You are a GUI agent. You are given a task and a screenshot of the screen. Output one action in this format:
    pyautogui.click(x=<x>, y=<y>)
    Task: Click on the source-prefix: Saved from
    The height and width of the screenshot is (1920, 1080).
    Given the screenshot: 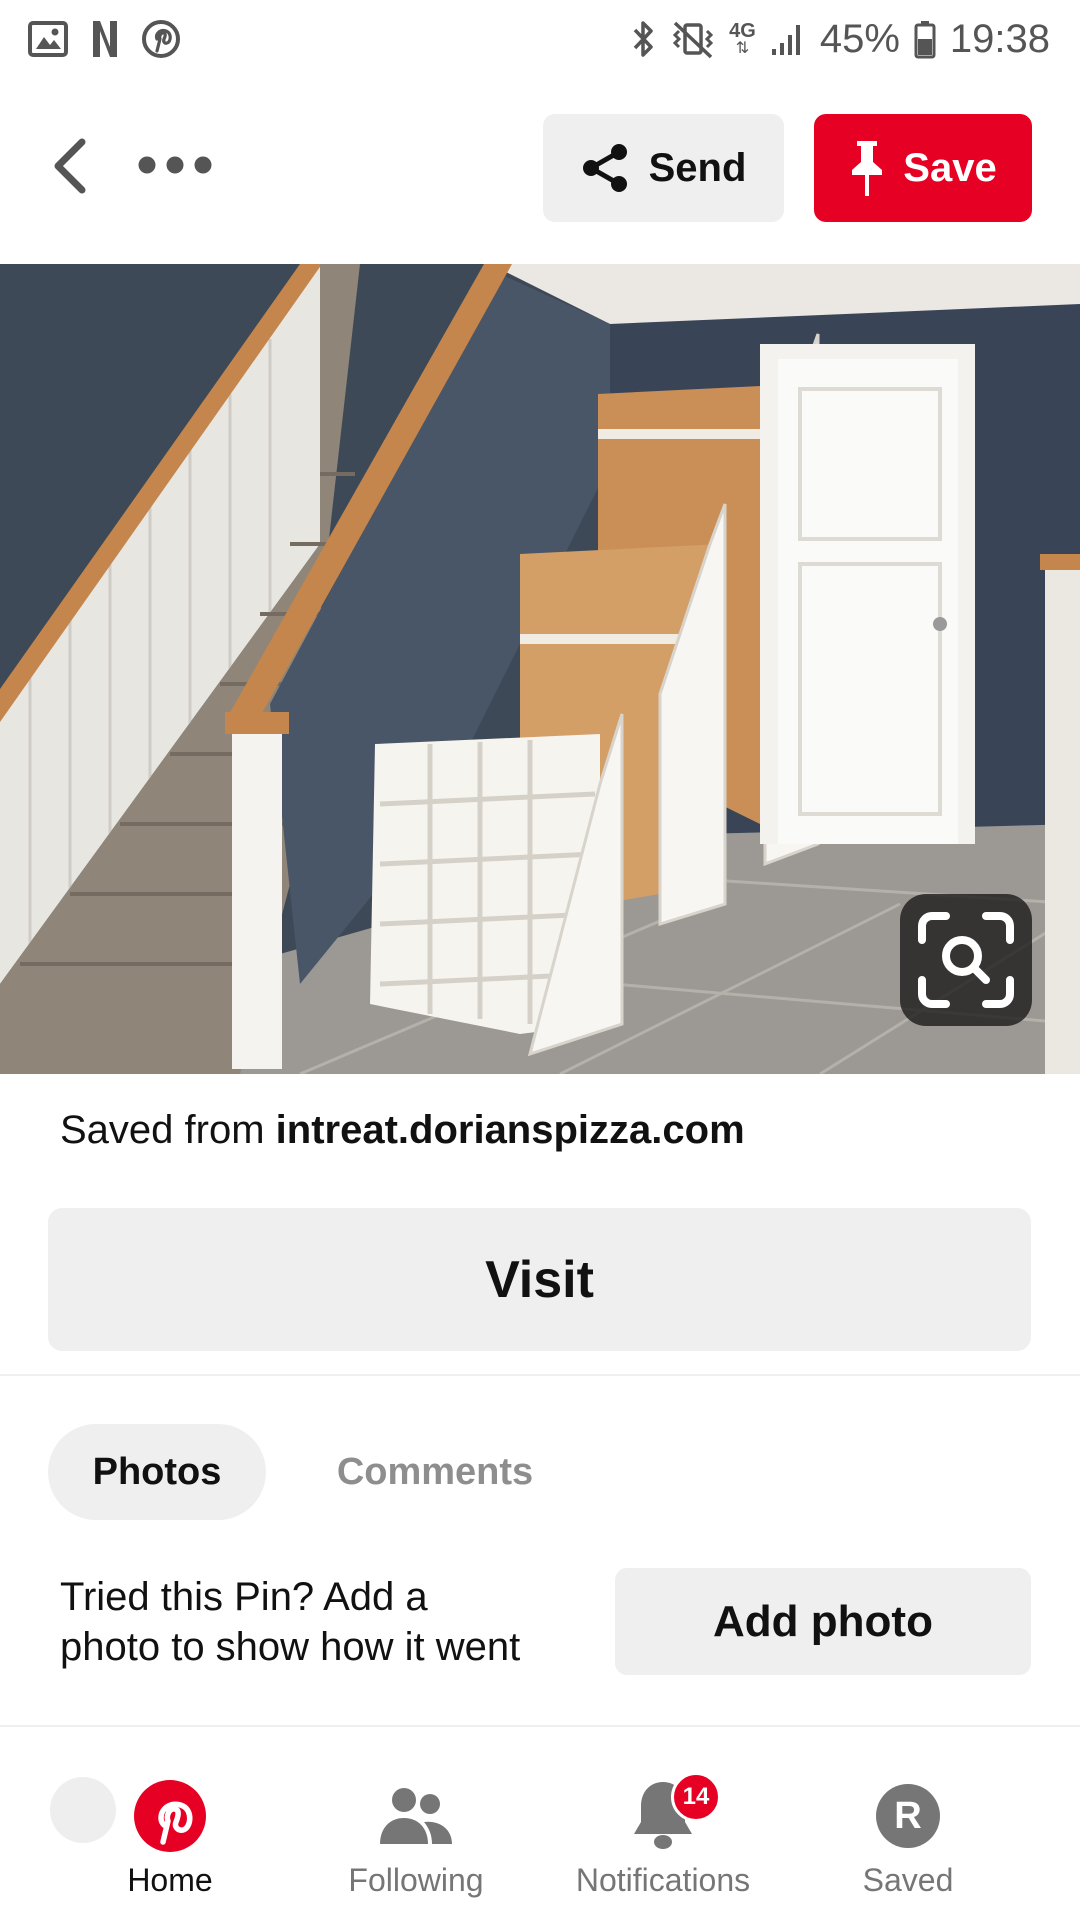 What is the action you would take?
    pyautogui.click(x=168, y=1130)
    